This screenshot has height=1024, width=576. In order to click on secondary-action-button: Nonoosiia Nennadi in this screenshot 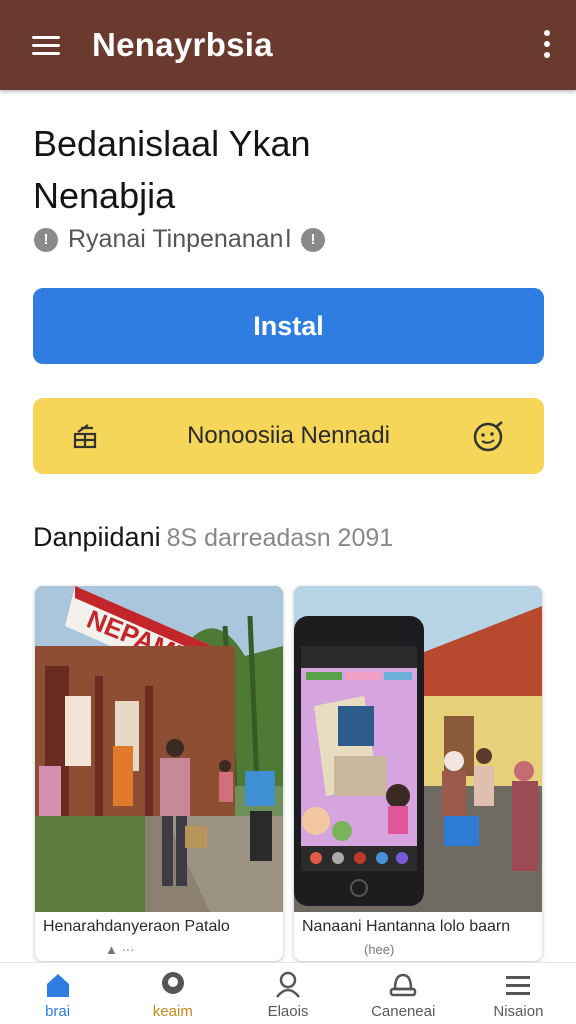, I will do `click(288, 436)`.